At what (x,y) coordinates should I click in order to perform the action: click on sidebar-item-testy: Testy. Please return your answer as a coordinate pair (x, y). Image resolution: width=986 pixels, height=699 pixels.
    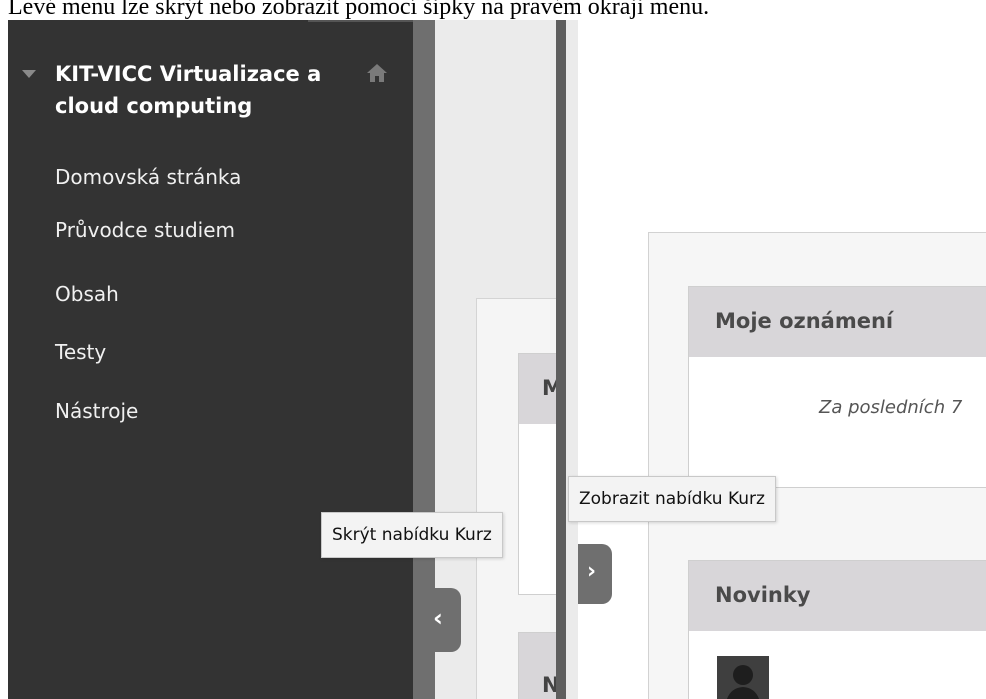
    Looking at the image, I should click on (80, 352).